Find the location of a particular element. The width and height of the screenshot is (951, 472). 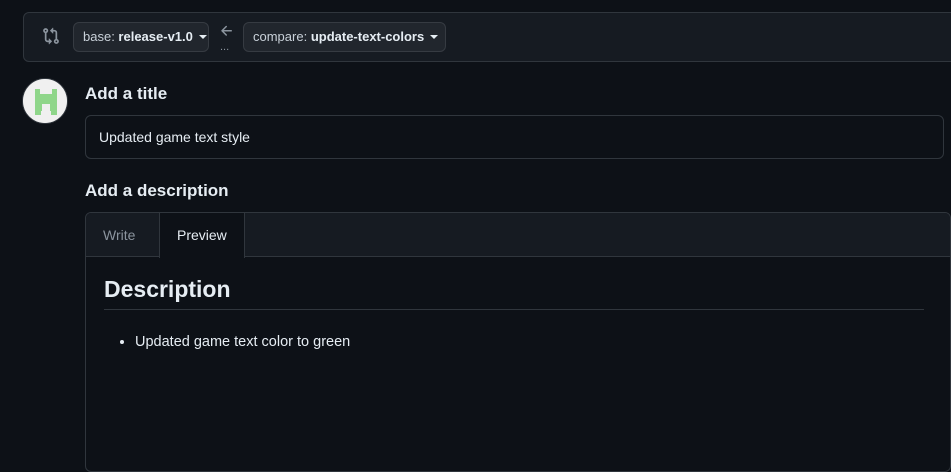

compare-branch-button: compare: update-text-colors is located at coordinates (344, 37).